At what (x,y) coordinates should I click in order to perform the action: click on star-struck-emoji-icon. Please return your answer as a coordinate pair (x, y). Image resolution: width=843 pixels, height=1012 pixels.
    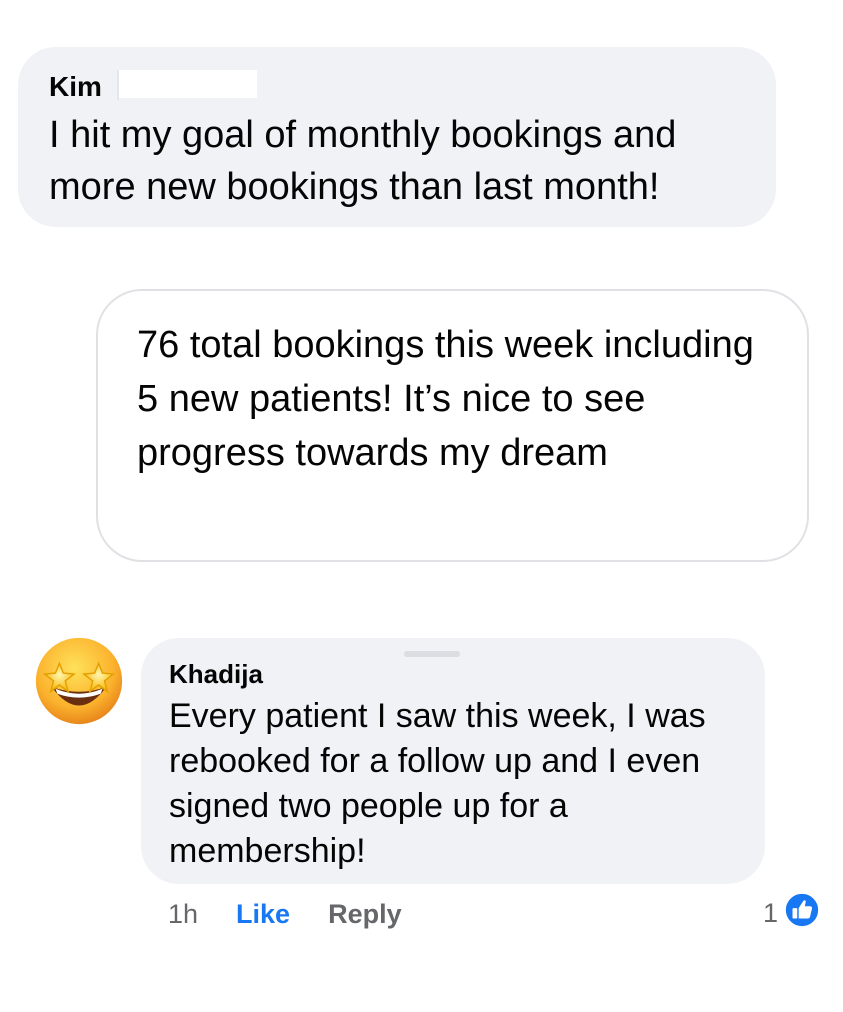
    Looking at the image, I should click on (79, 679).